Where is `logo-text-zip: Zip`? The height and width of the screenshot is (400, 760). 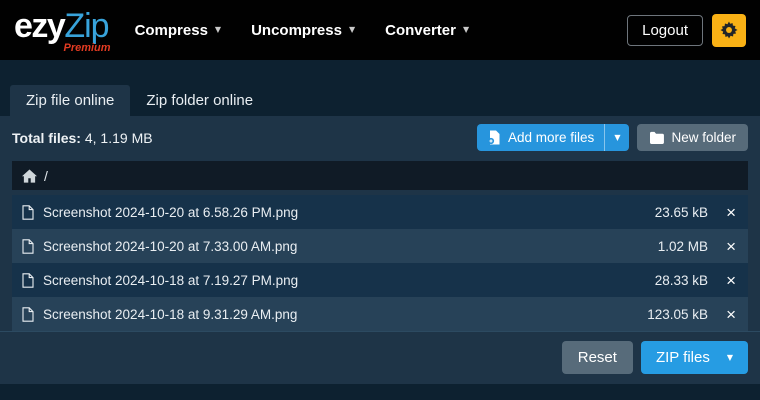 logo-text-zip: Zip is located at coordinates (86, 26).